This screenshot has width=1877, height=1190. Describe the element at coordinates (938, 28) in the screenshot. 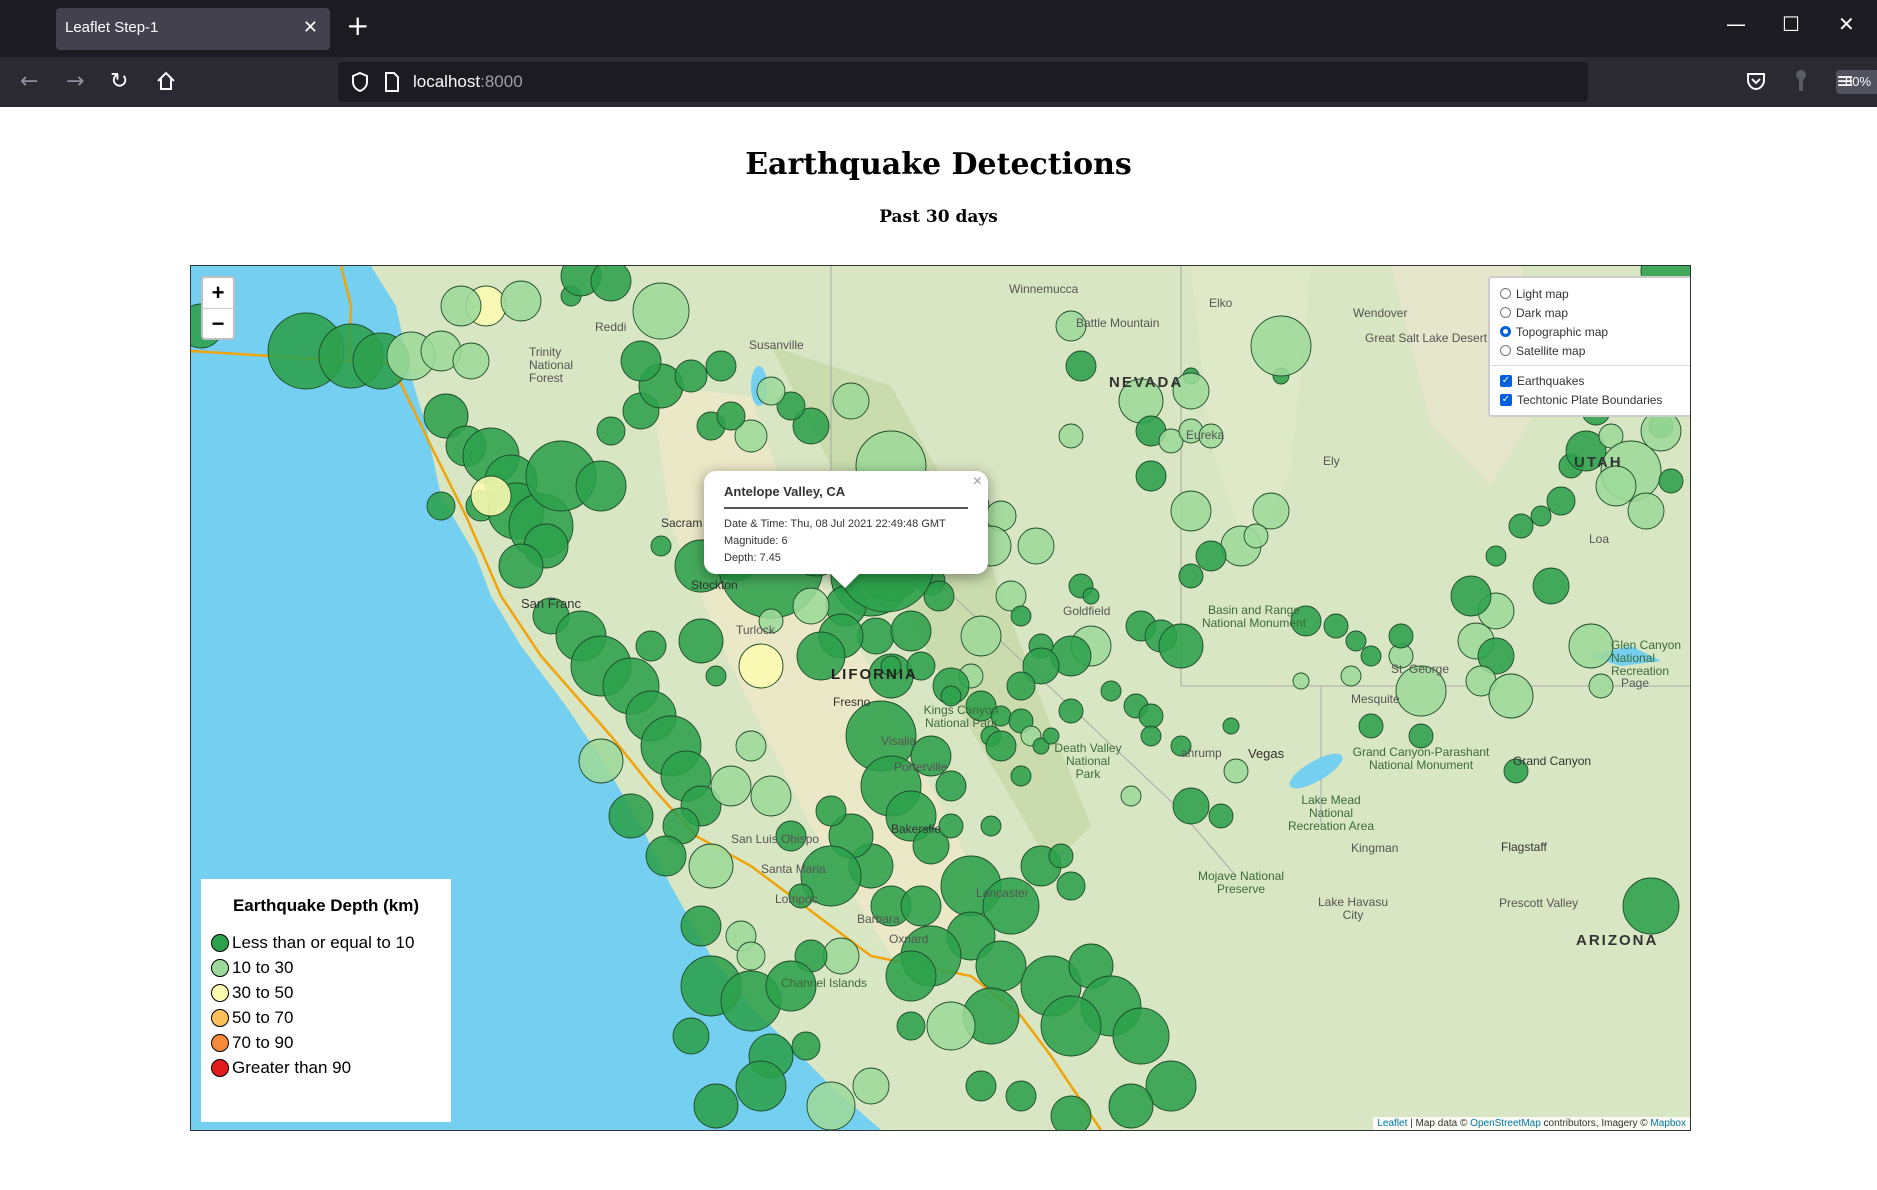

I see `browser-tab-strip: Leaflet Step-1 ✕ + — ☐ ✕` at that location.